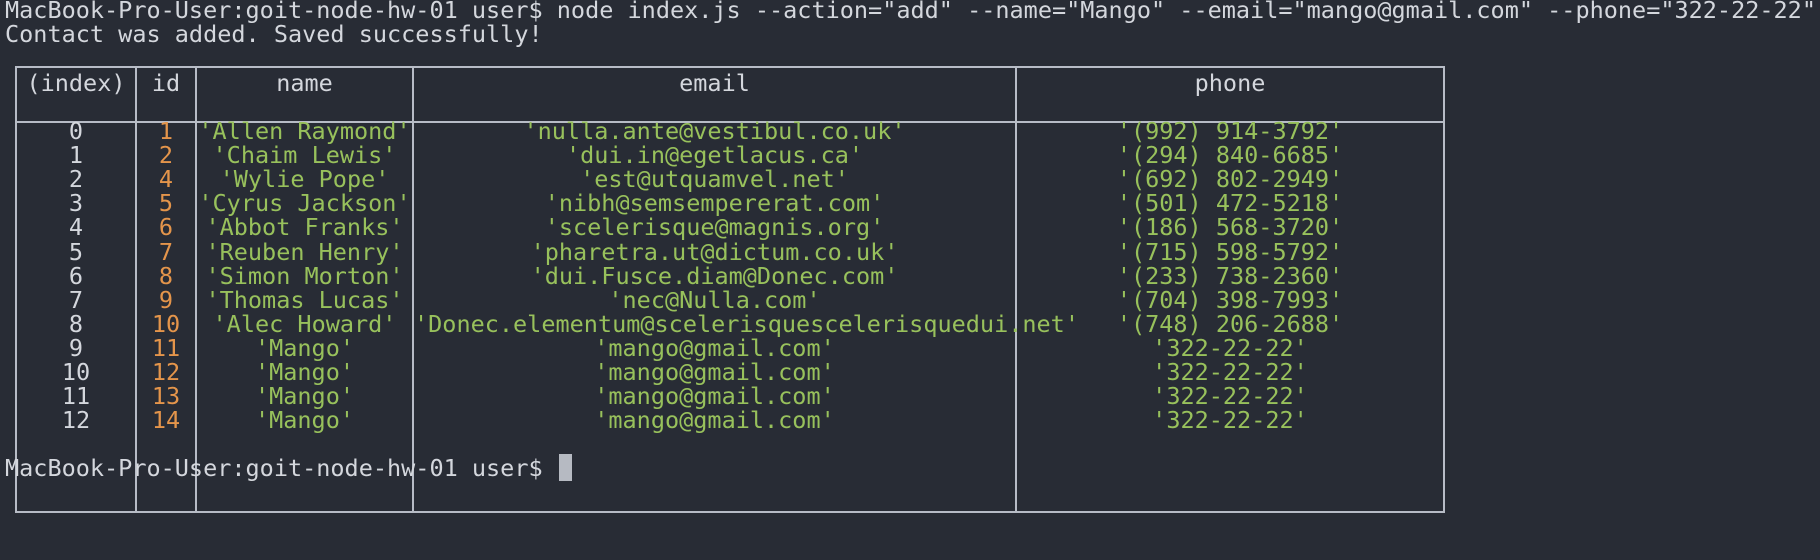 The width and height of the screenshot is (1820, 560). What do you see at coordinates (166, 420) in the screenshot?
I see `cell-id: 14` at bounding box center [166, 420].